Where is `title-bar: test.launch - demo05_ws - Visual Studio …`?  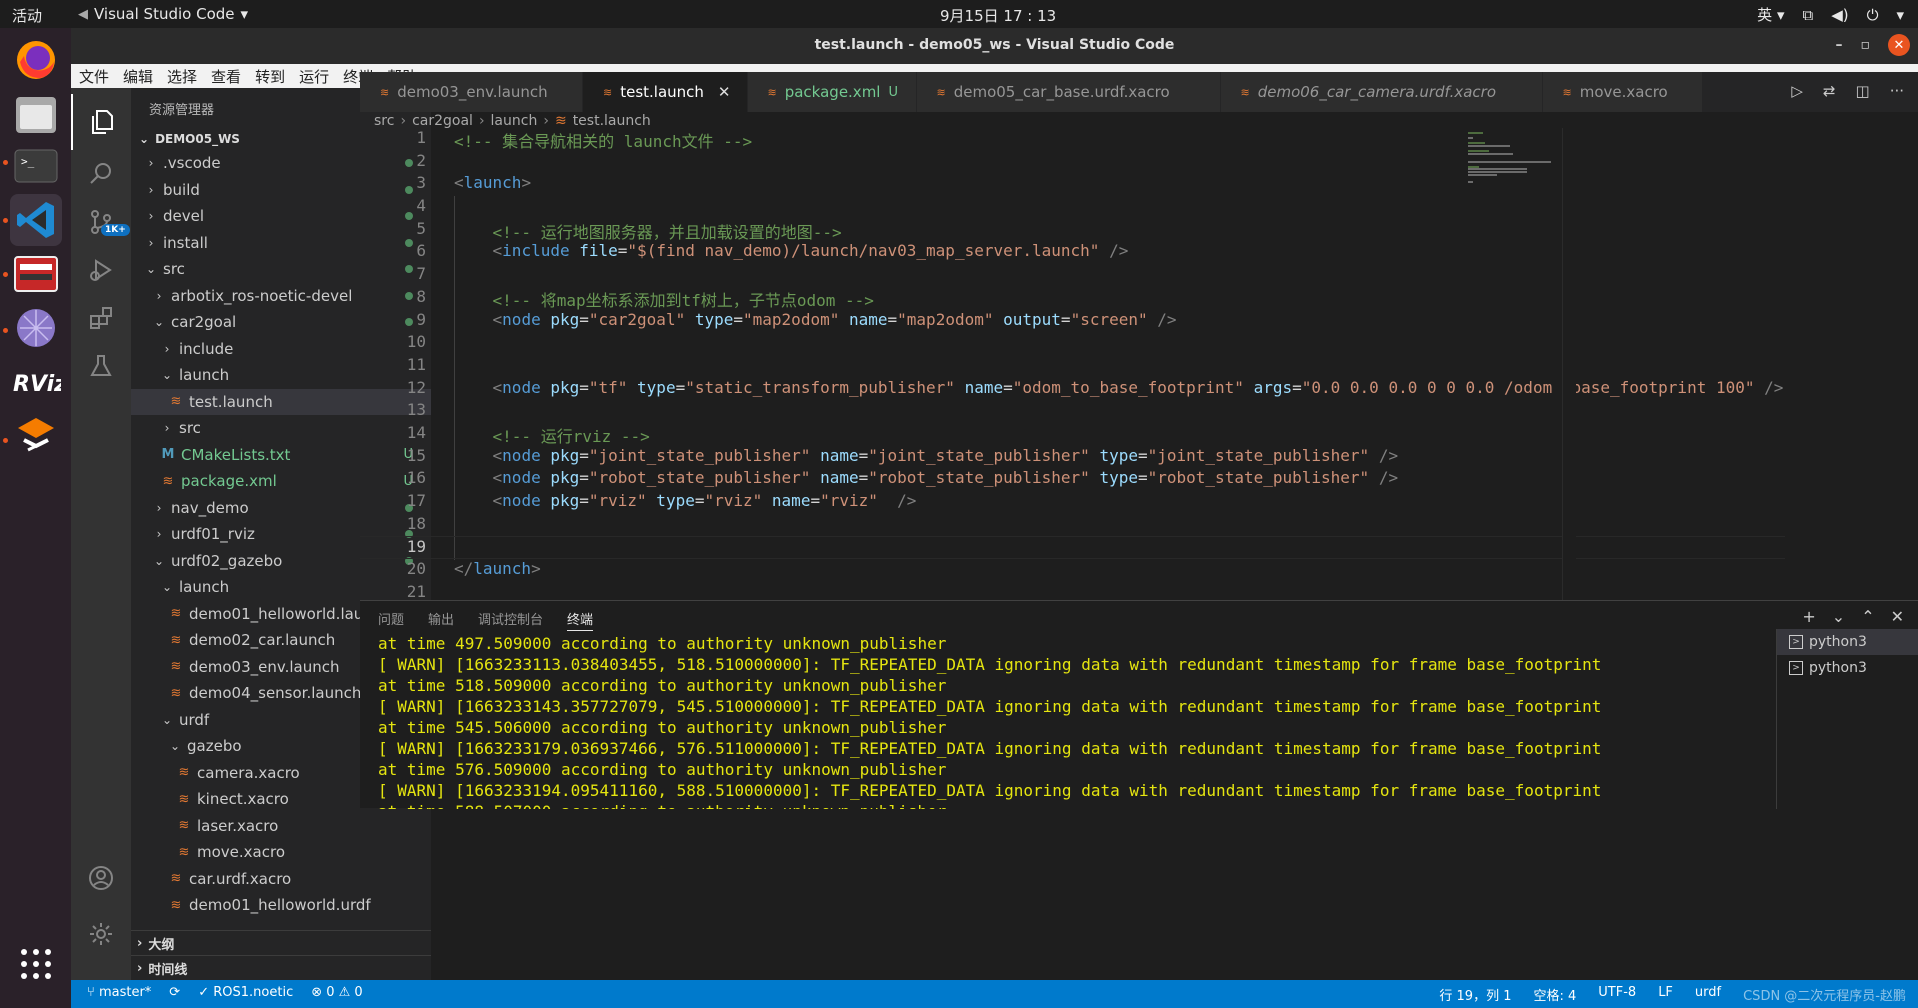 title-bar: test.launch - demo05_ws - Visual Studio … is located at coordinates (994, 46).